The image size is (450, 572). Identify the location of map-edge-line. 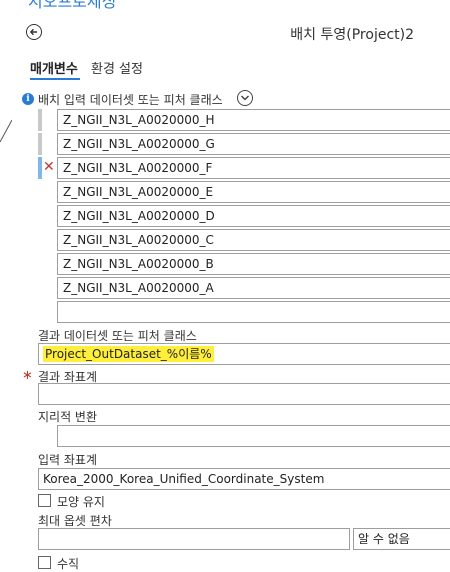
(6, 131).